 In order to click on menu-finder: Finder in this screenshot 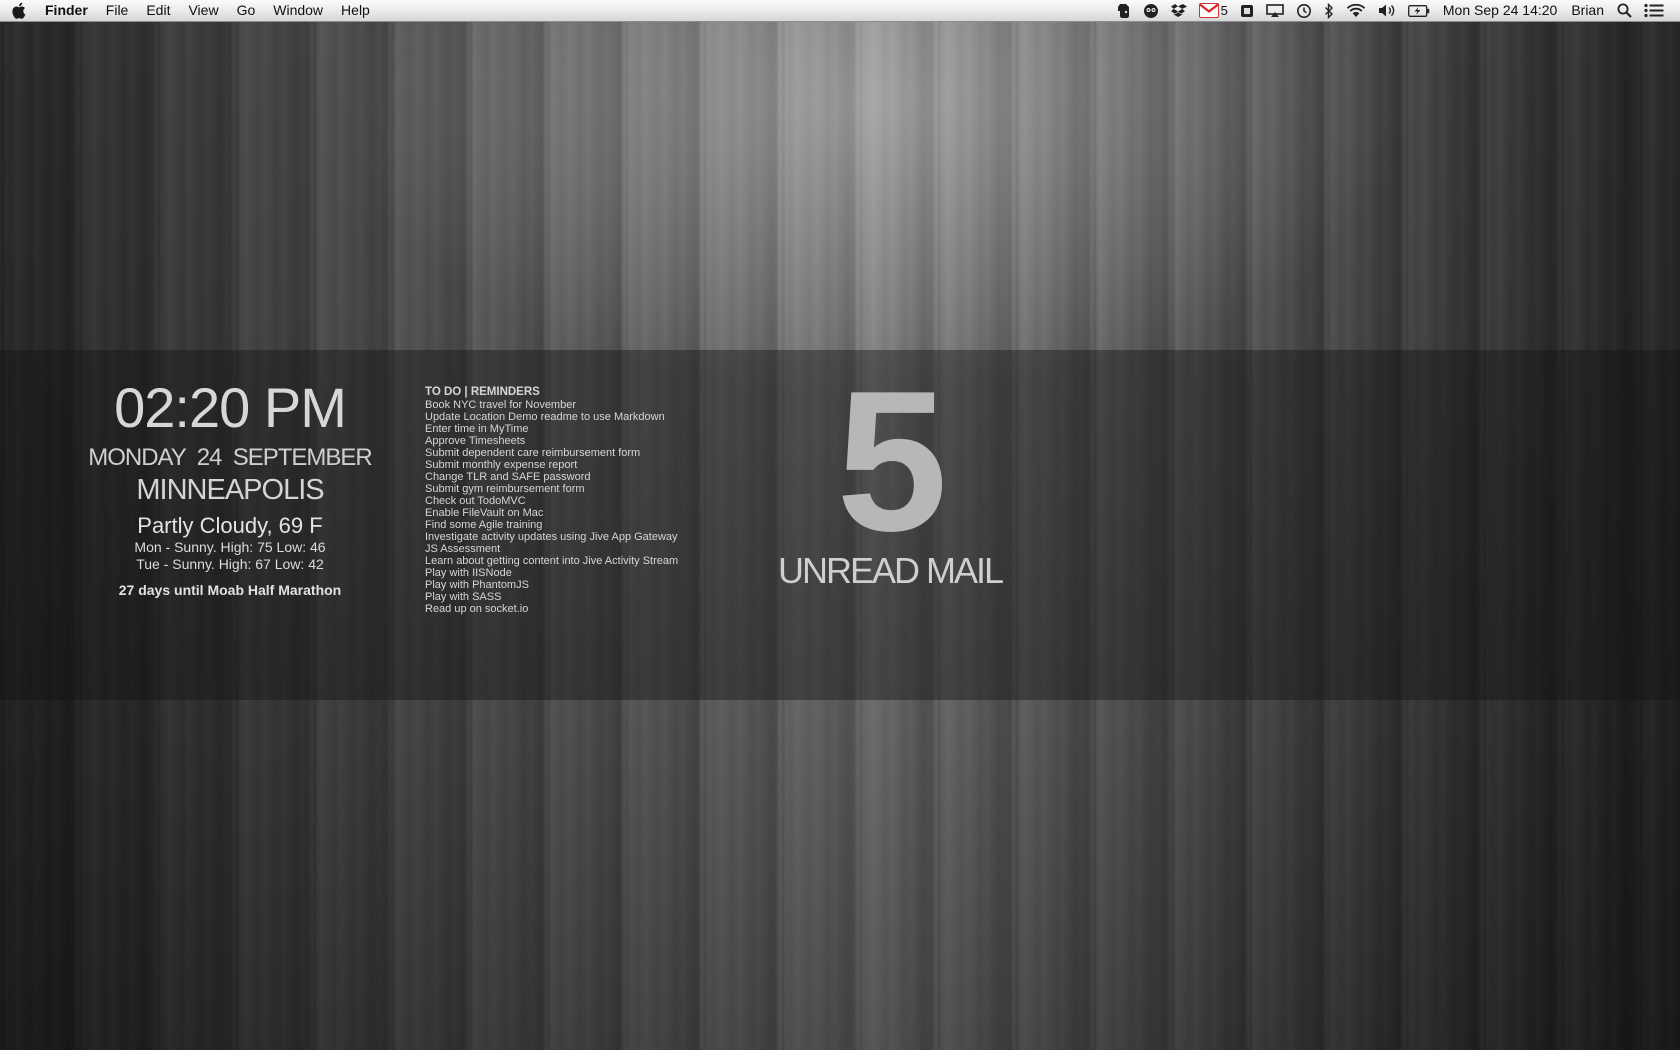, I will do `click(66, 10)`.